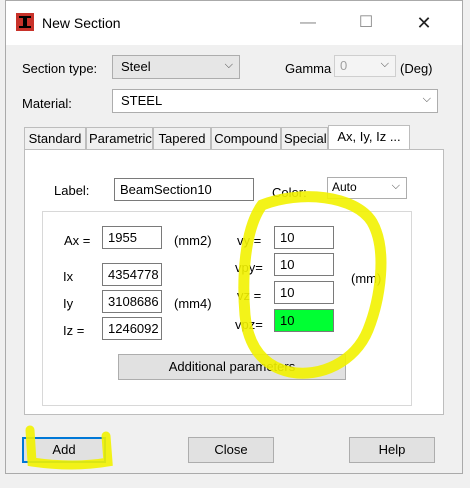 The width and height of the screenshot is (470, 488). What do you see at coordinates (68, 303) in the screenshot?
I see `iy-label: Iy` at bounding box center [68, 303].